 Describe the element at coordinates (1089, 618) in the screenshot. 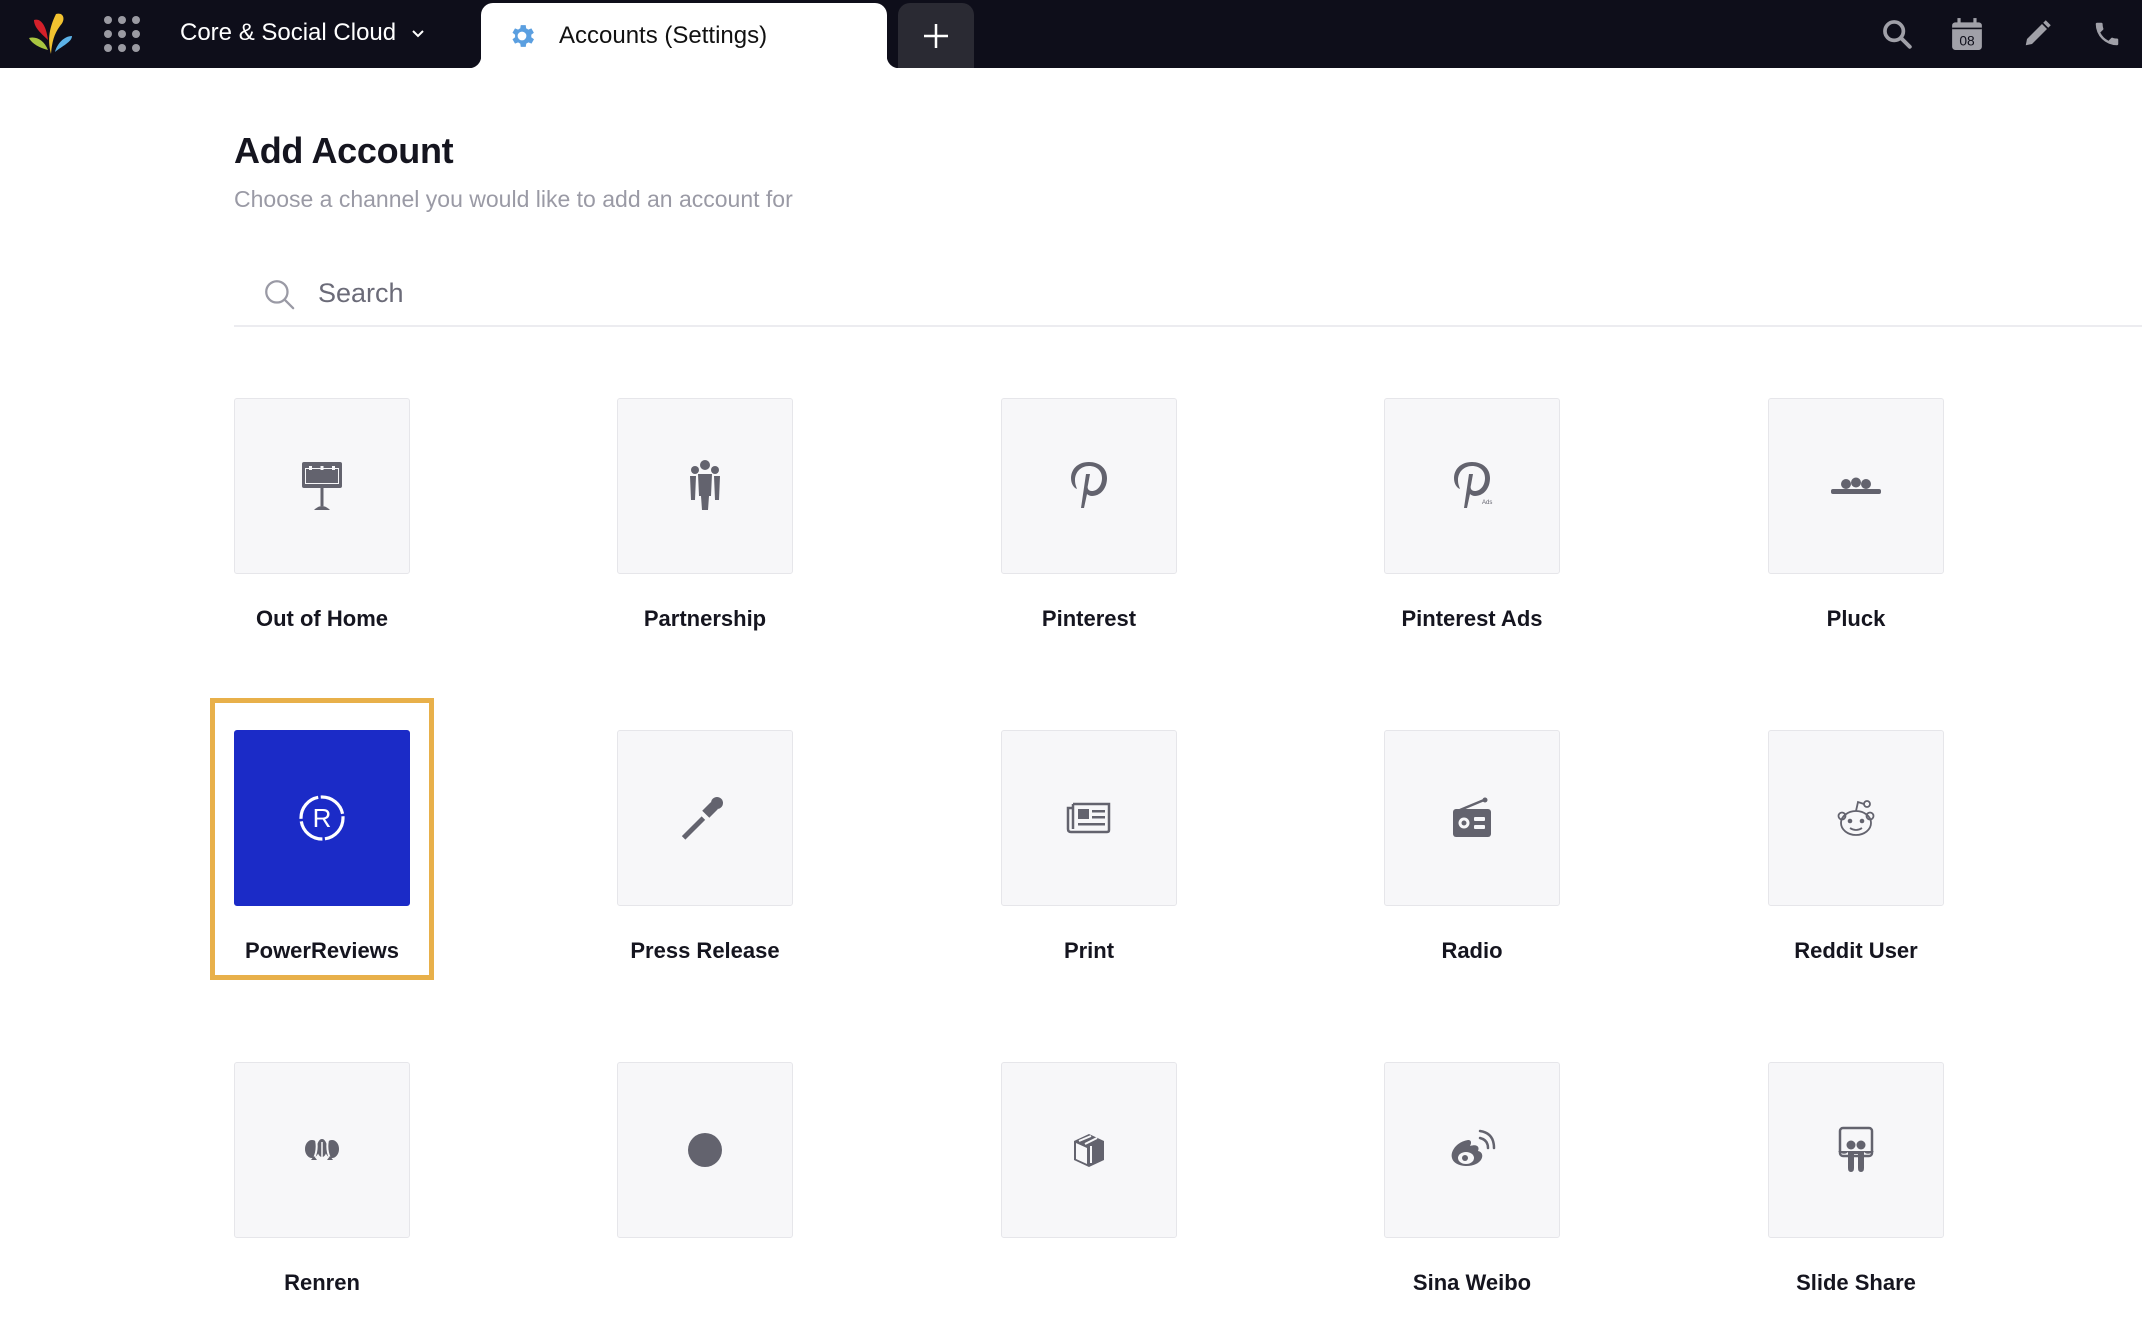

I see `channel-label: Pinterest` at that location.